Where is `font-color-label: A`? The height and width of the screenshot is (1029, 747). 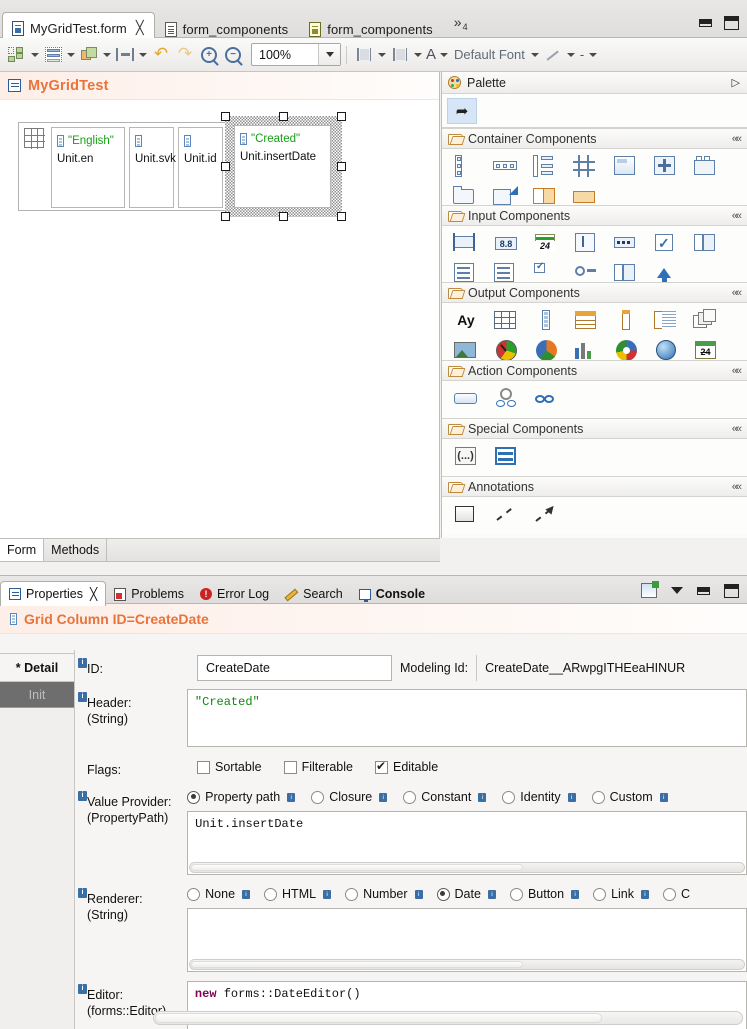 font-color-label: A is located at coordinates (431, 54).